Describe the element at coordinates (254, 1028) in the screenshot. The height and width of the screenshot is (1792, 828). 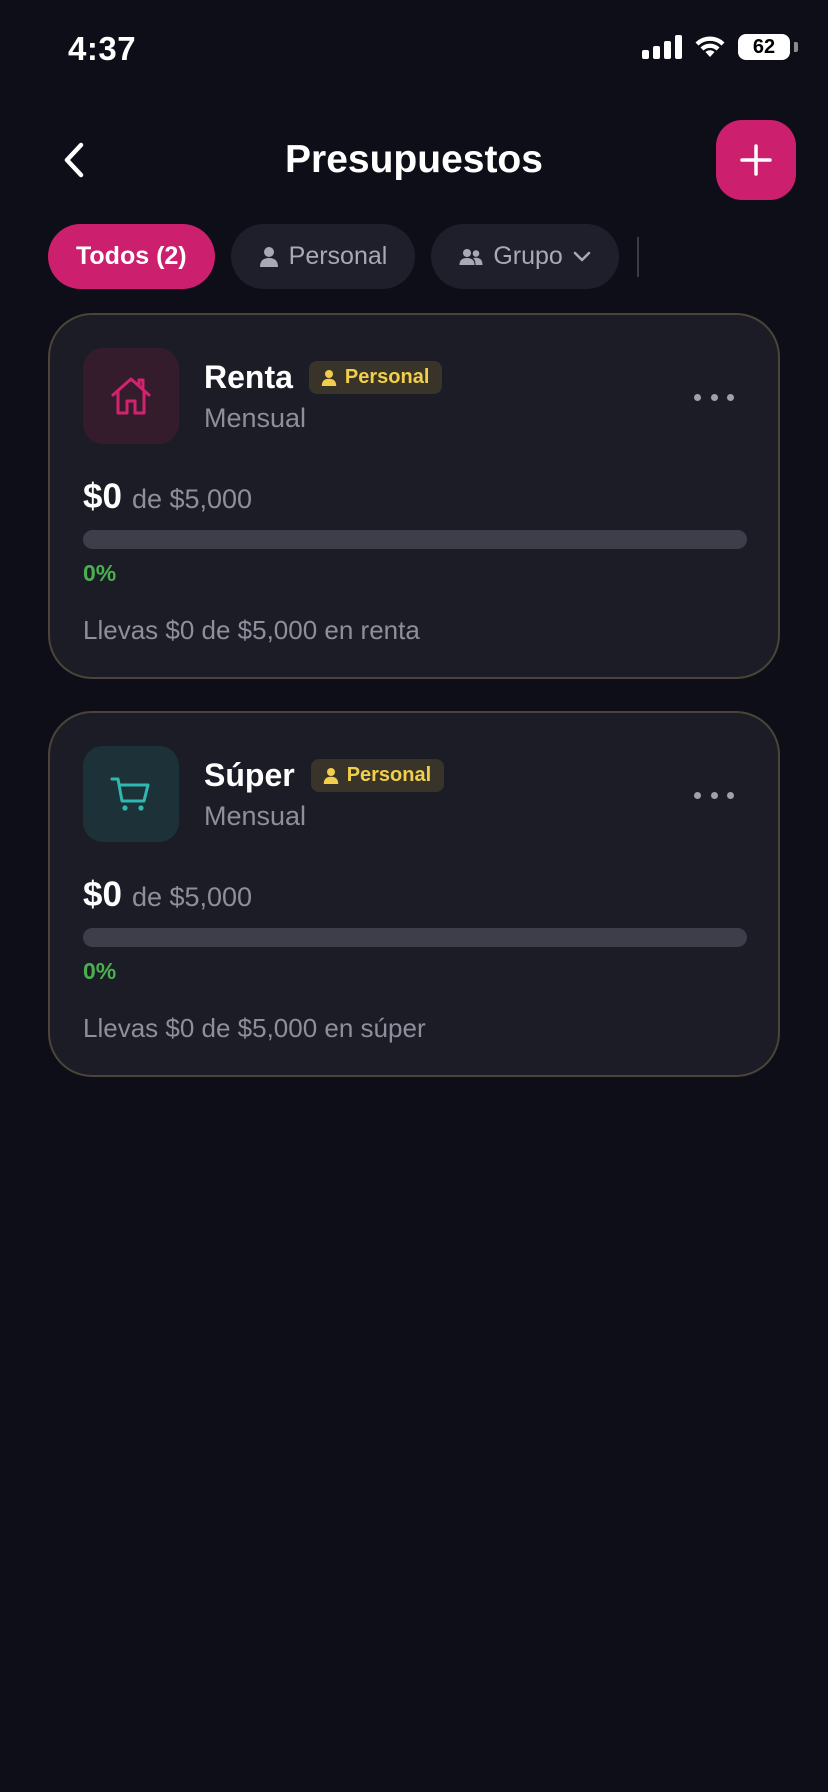
I see `budget-summary: Llevas $0 de $5,000 en súper` at that location.